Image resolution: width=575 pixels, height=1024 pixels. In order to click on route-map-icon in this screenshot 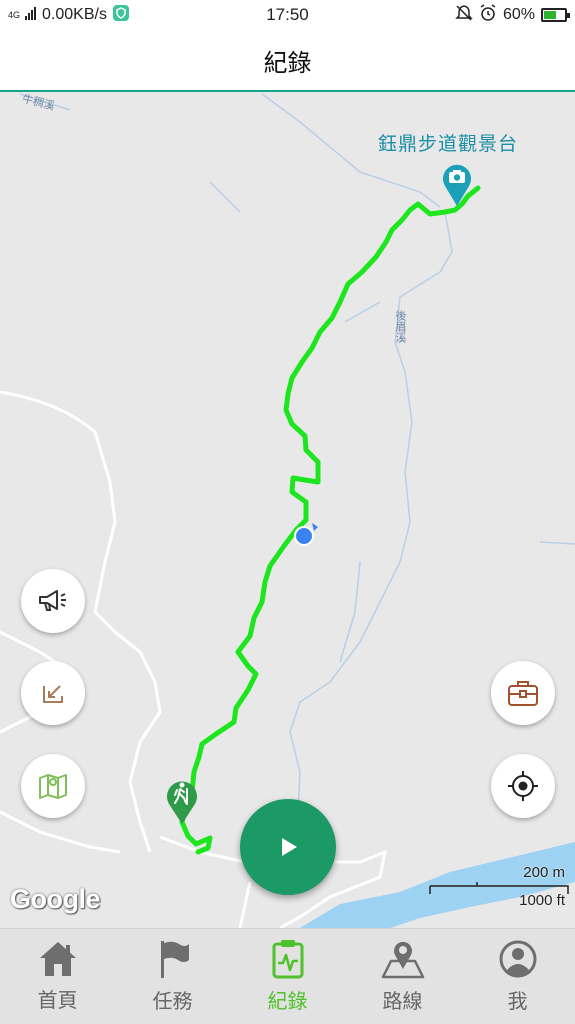, I will do `click(402, 960)`.